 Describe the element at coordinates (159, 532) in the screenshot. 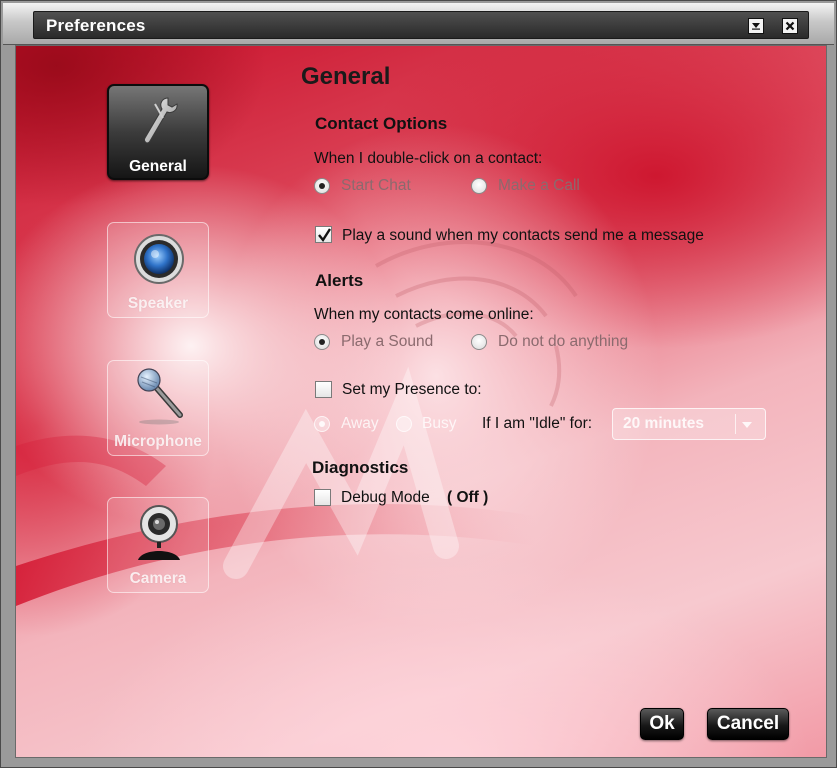

I see `webcam-icon` at that location.